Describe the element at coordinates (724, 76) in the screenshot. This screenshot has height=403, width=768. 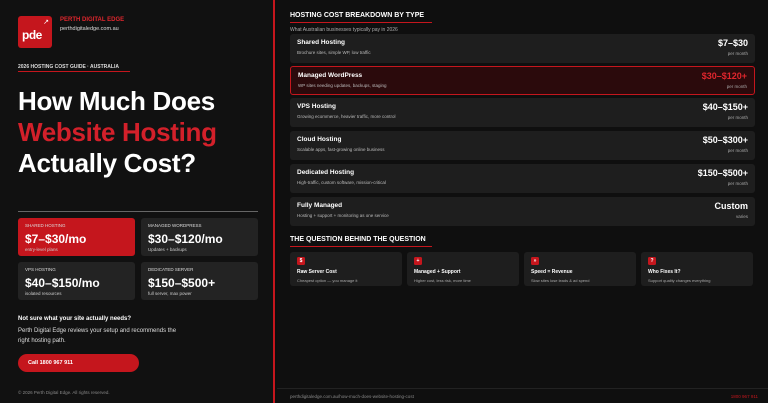
I see `row-price: $30–$120+` at that location.